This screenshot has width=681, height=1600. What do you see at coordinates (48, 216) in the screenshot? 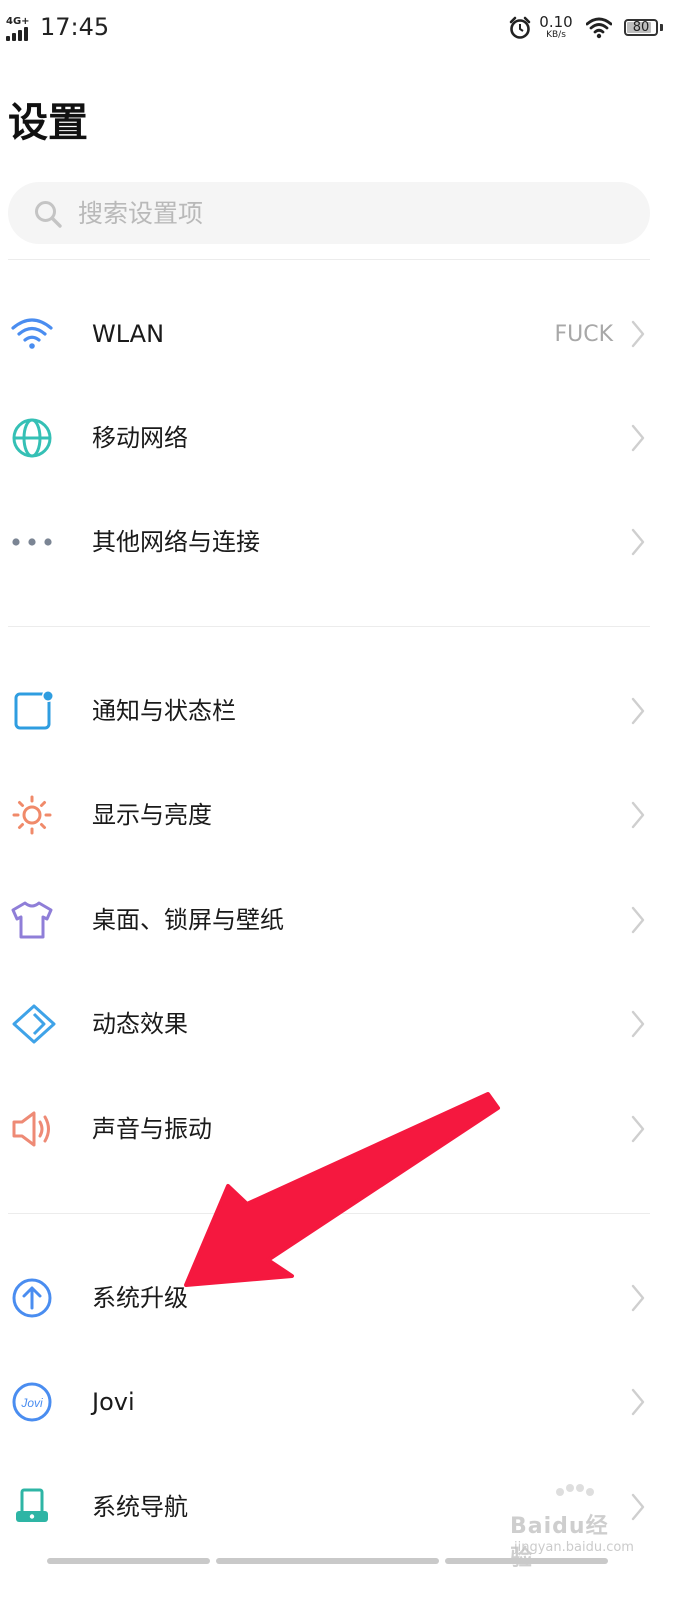
I see `search-icon` at bounding box center [48, 216].